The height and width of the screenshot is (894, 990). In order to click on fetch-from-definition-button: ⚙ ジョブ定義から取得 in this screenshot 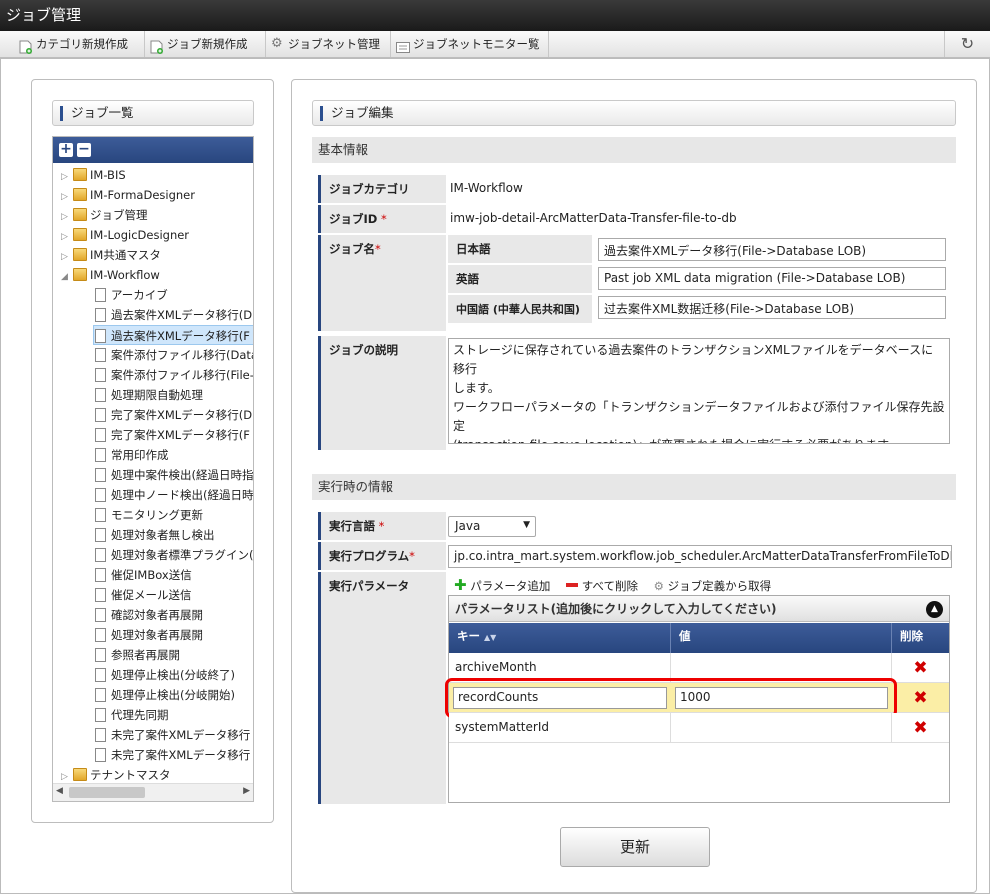, I will do `click(712, 586)`.